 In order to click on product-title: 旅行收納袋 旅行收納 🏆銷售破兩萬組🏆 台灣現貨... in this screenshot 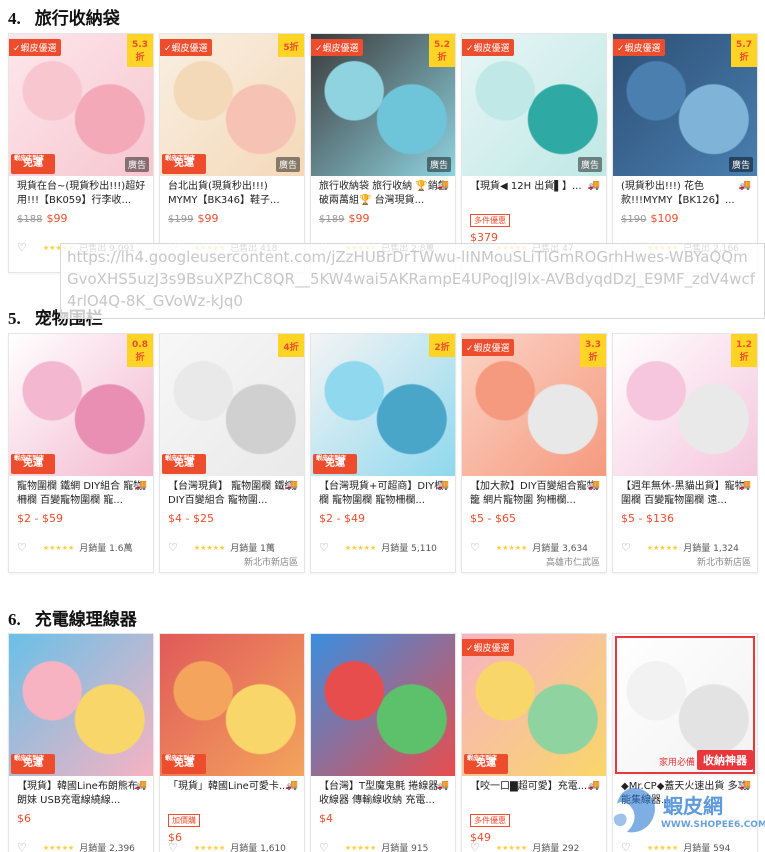, I will do `click(384, 194)`.